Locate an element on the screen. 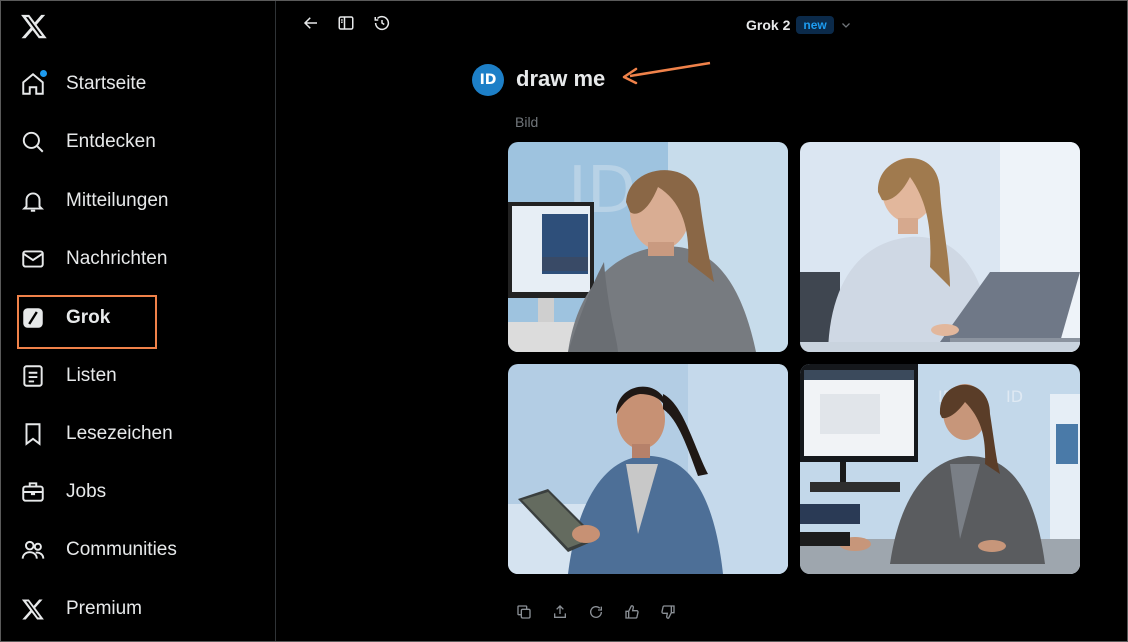 The image size is (1128, 642). sidebar-item-lesezeichen: Lesezeichen is located at coordinates (95, 434).